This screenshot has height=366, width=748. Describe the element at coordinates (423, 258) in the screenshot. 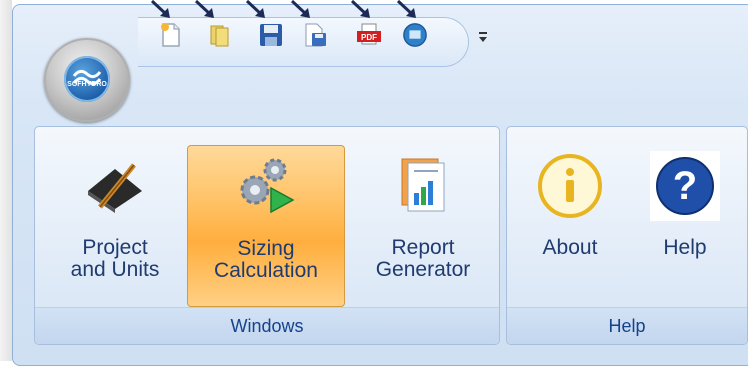

I see `report-generator-label: Report Generator` at that location.